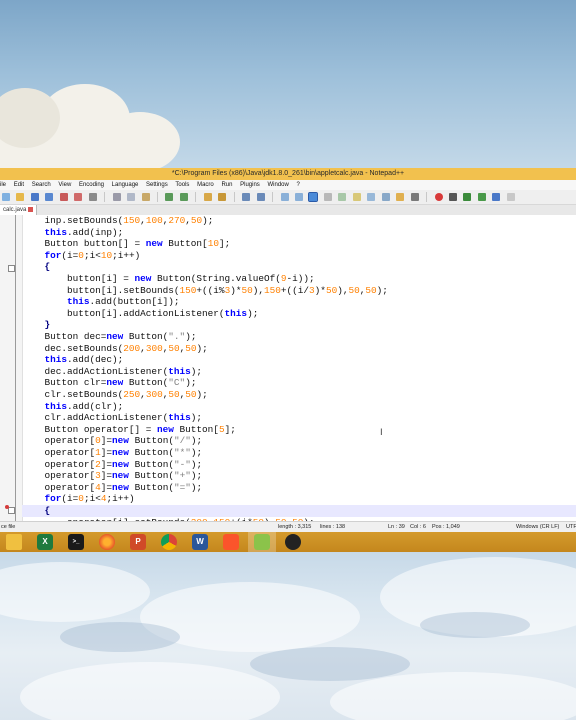  What do you see at coordinates (222, 197) in the screenshot?
I see `replace-icon` at bounding box center [222, 197].